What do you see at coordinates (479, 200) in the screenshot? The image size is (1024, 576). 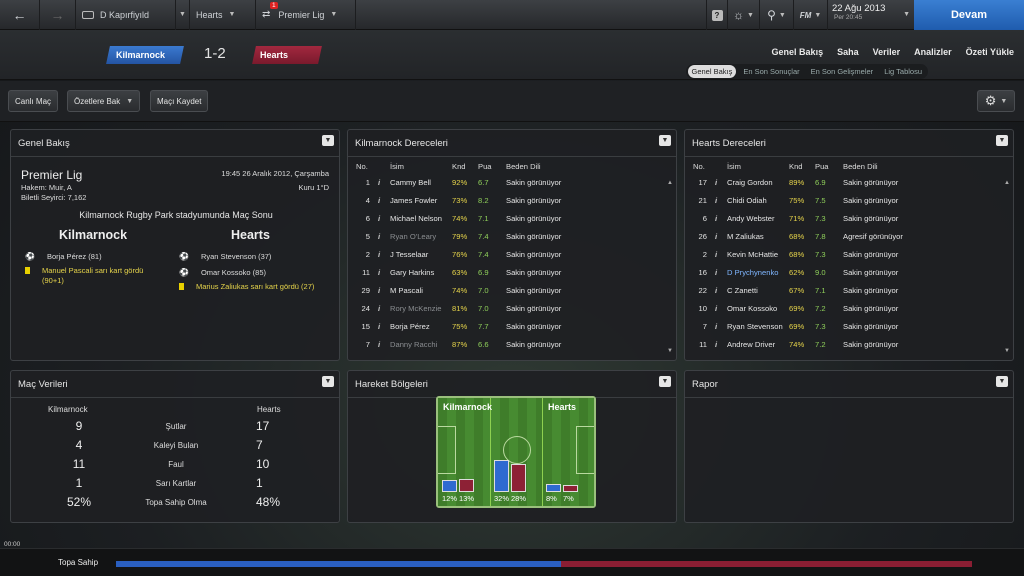 I see `table-row: 4 i James Fowler 73% 8.2 Sakin görünüyor` at bounding box center [479, 200].